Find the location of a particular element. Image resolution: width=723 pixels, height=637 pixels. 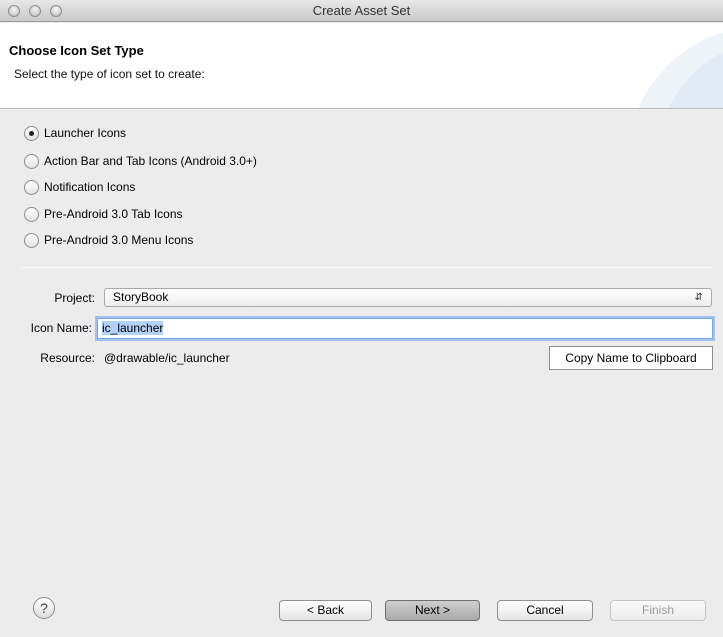

separator is located at coordinates (367, 267).